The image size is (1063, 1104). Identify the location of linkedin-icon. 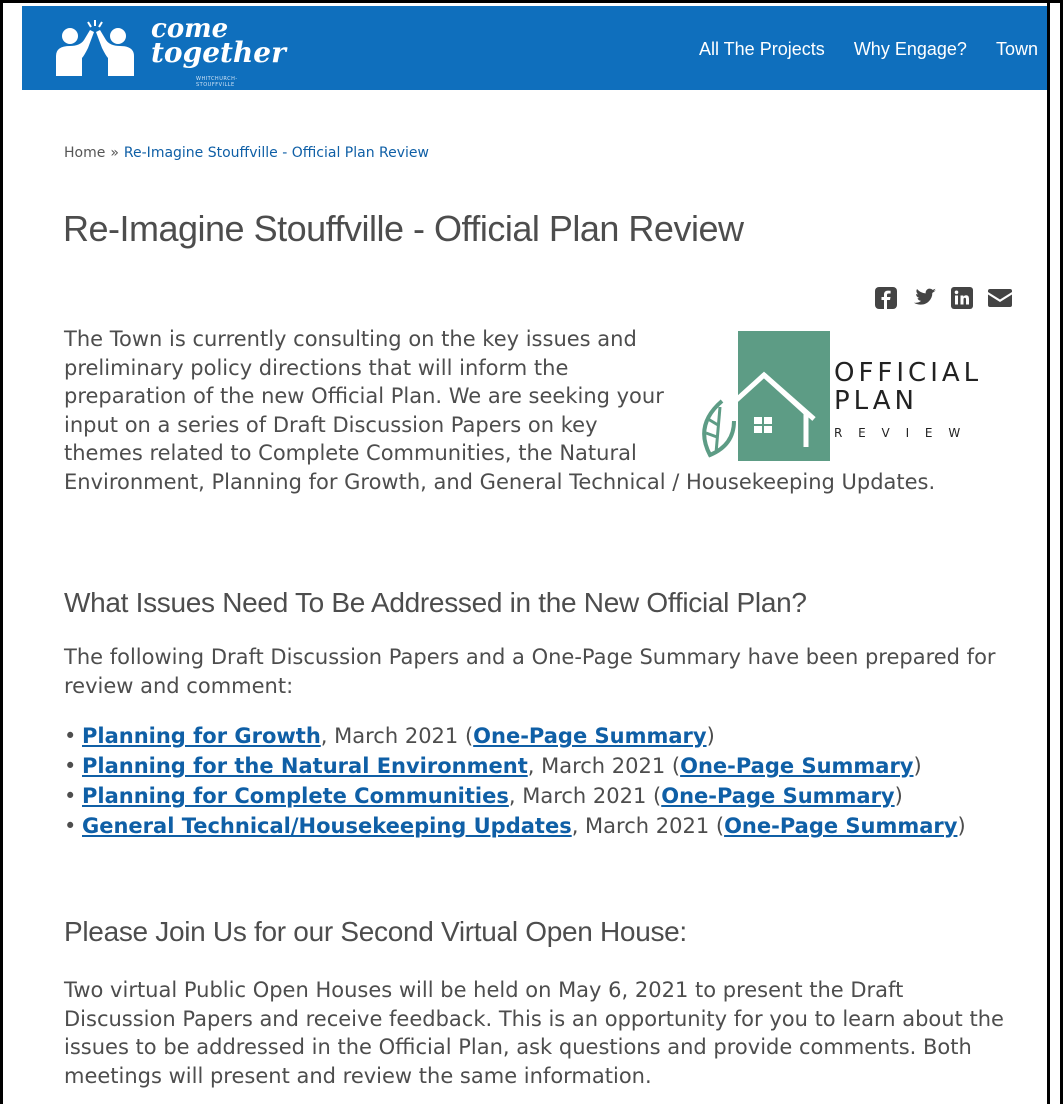
(962, 298).